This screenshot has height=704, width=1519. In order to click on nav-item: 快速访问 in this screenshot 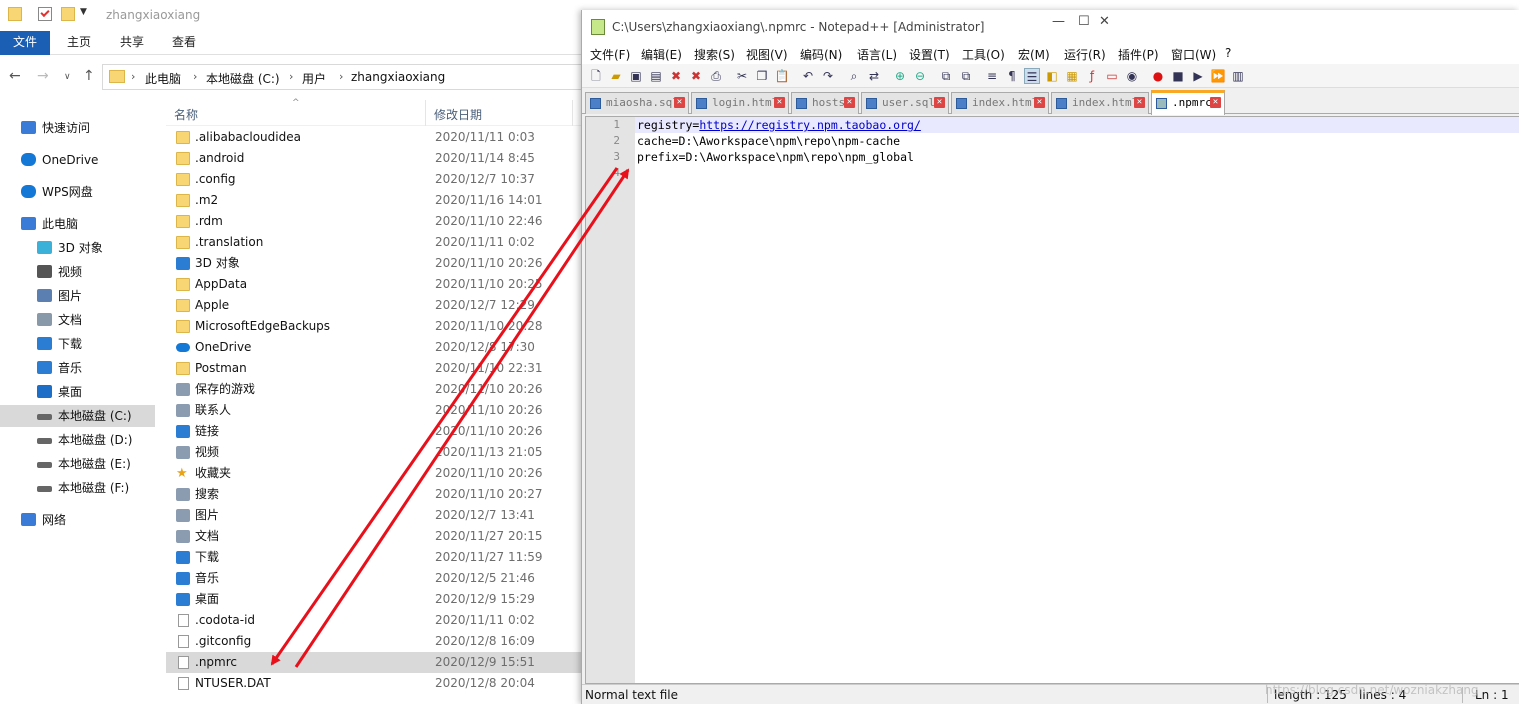, I will do `click(77, 128)`.